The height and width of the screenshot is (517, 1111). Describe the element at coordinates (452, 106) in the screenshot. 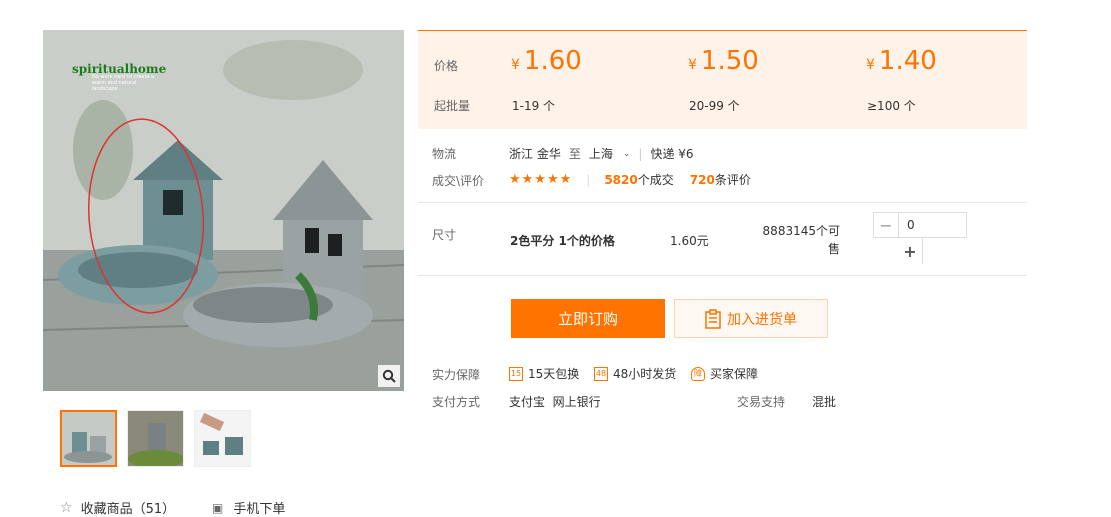

I see `min-qty-label: 起批量` at that location.